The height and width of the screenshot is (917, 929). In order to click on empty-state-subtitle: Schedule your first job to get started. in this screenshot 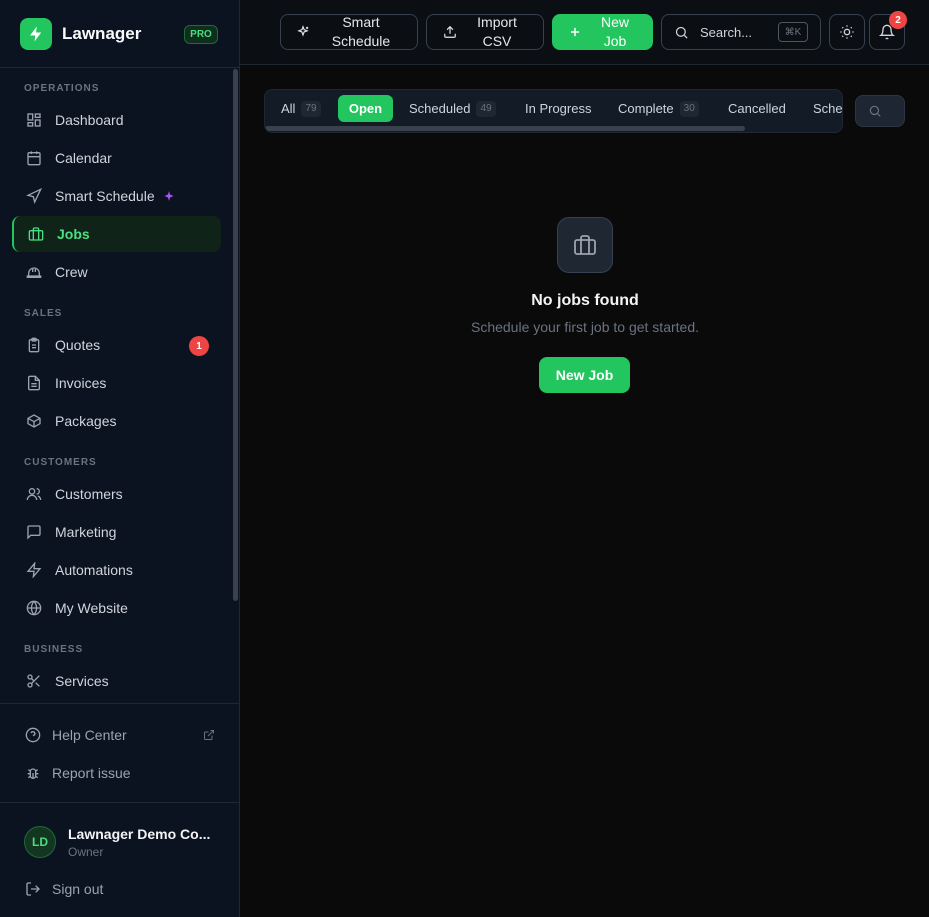, I will do `click(584, 327)`.